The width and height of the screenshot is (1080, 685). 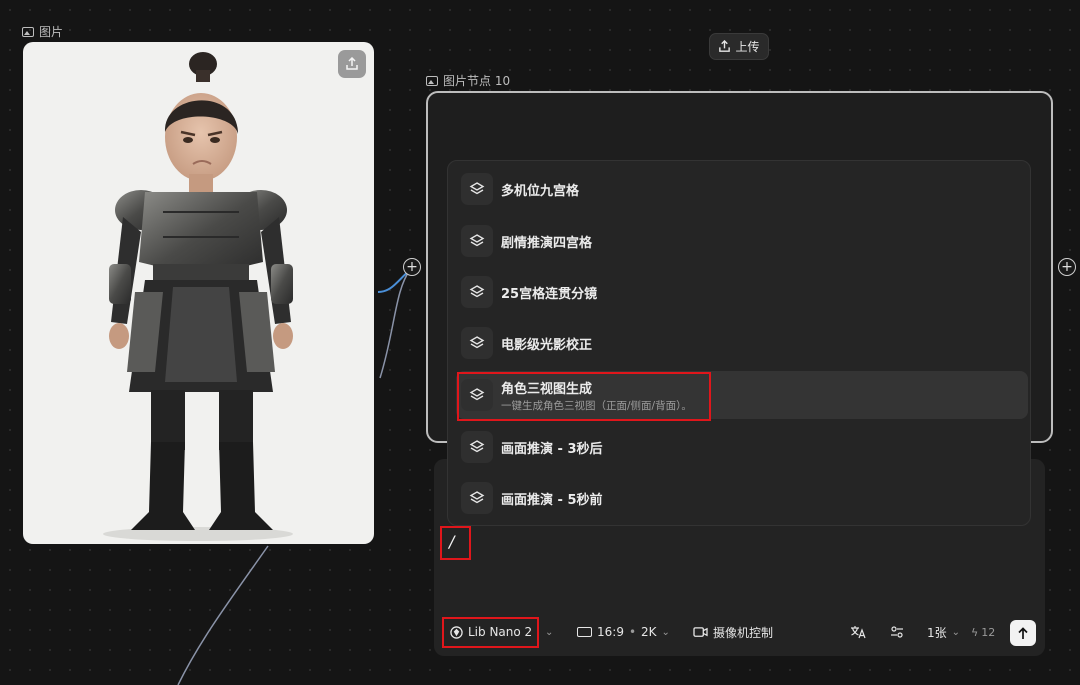 I want to click on menu-item-scene-5s-before: 画面推演 - 5秒前, so click(x=742, y=498).